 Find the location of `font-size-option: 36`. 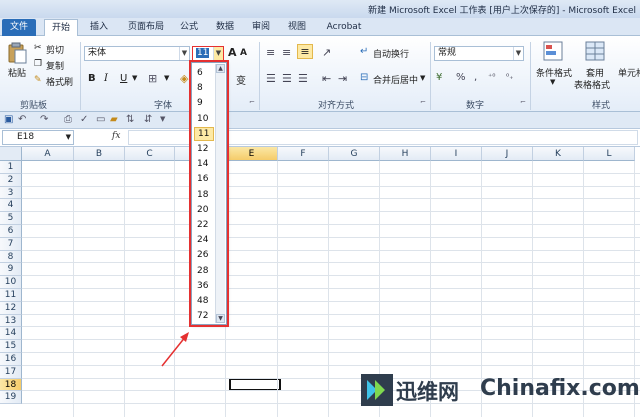

font-size-option: 36 is located at coordinates (204, 286).